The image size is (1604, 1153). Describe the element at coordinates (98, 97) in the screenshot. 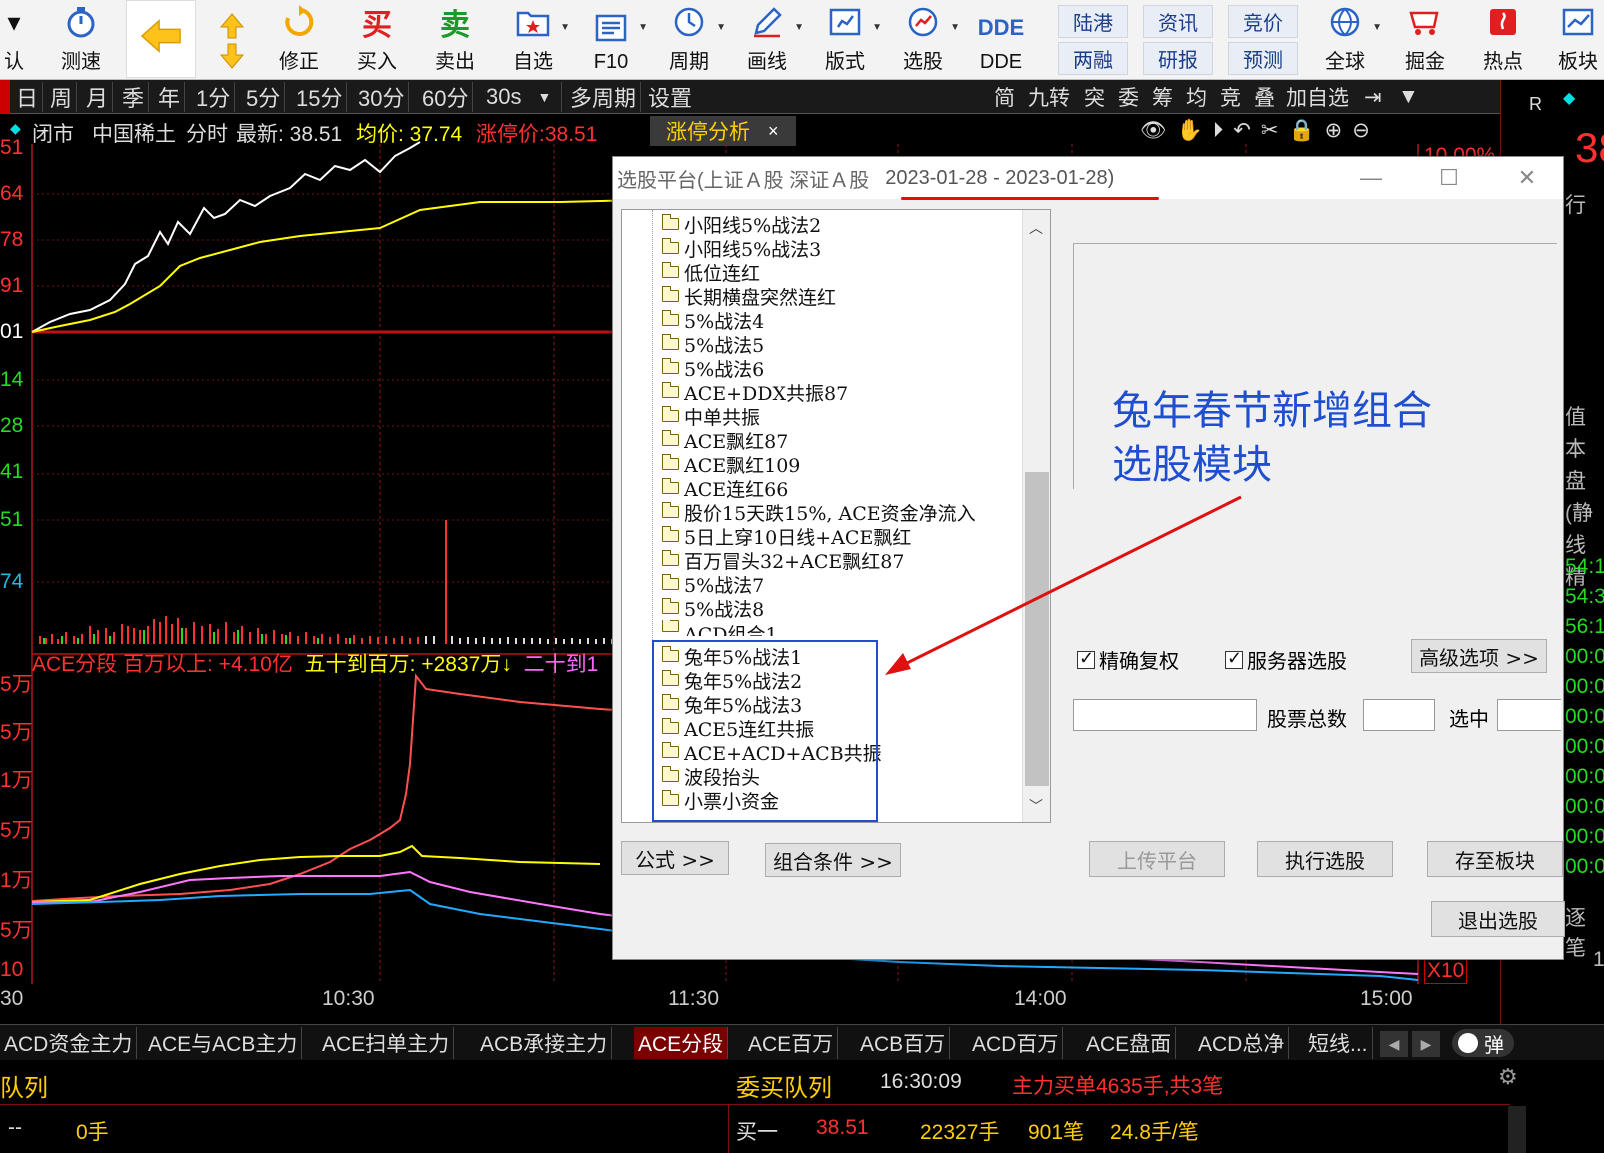

I see `period-month: 月` at that location.